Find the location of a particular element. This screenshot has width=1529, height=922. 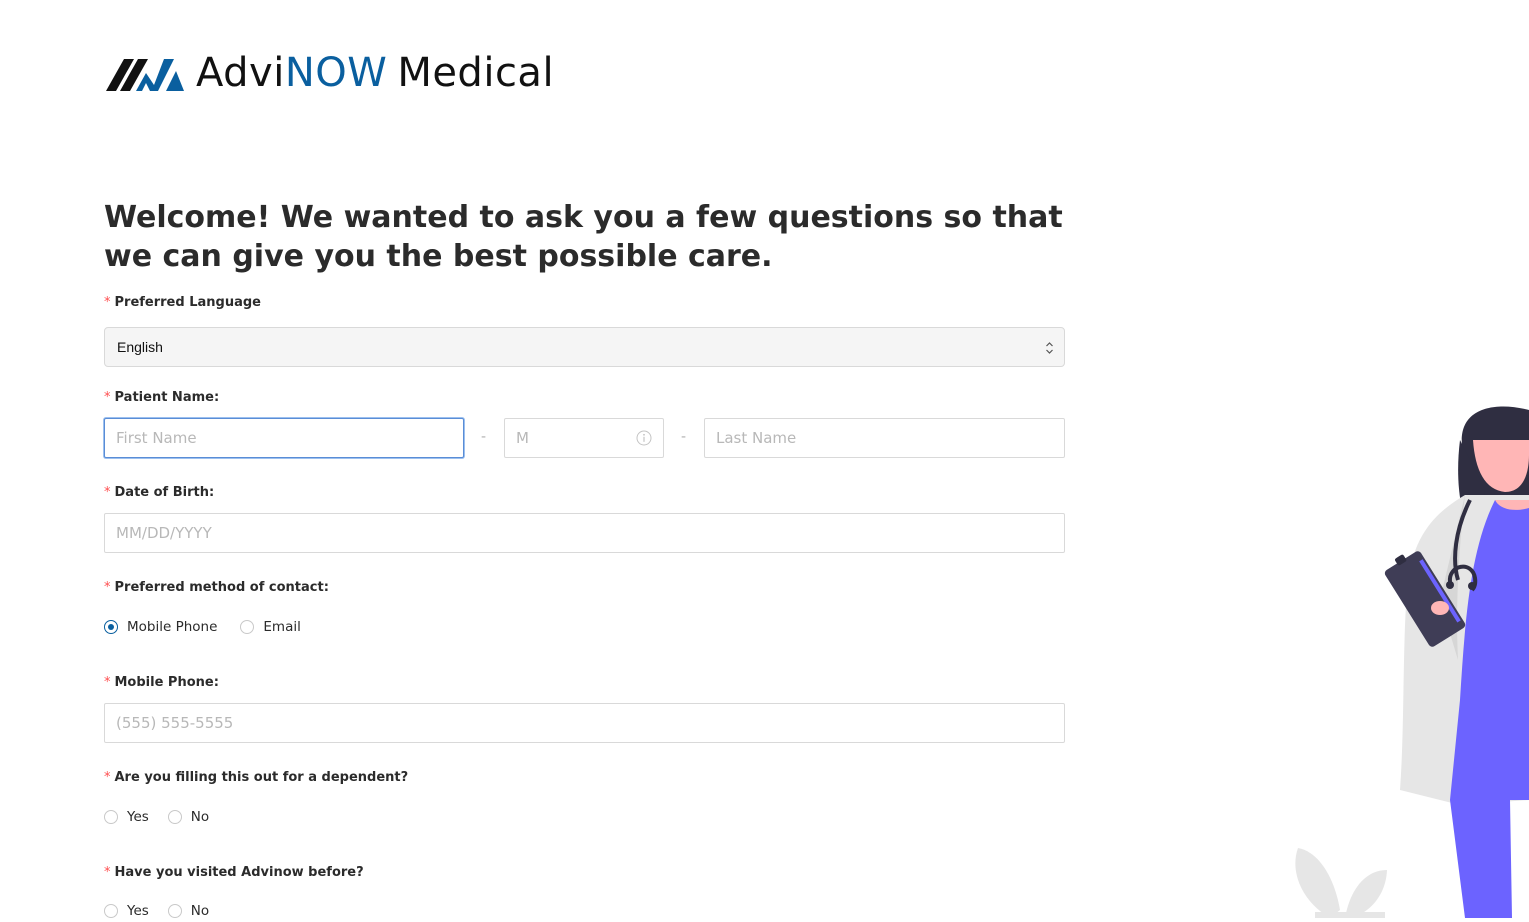

brand-mark-icon is located at coordinates (145, 75).